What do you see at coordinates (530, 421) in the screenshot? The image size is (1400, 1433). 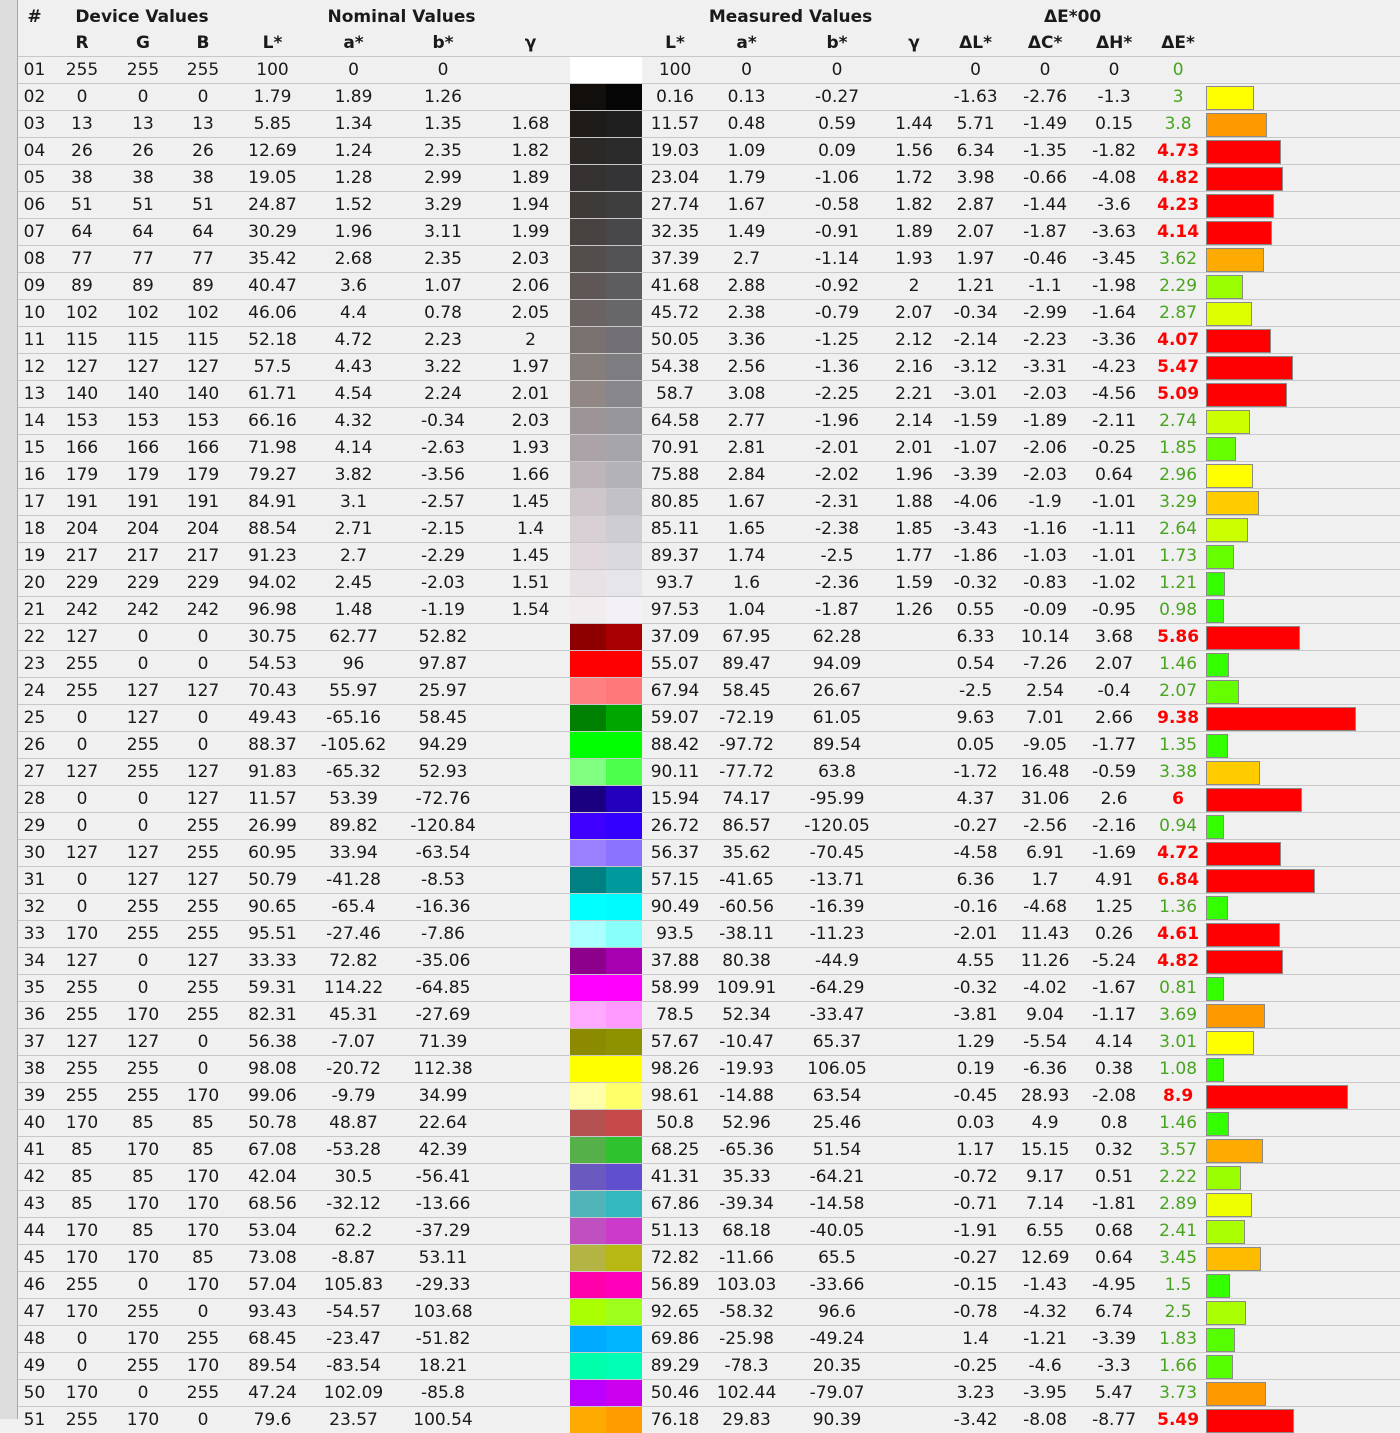 I see `nominal-gamma: 2.03` at bounding box center [530, 421].